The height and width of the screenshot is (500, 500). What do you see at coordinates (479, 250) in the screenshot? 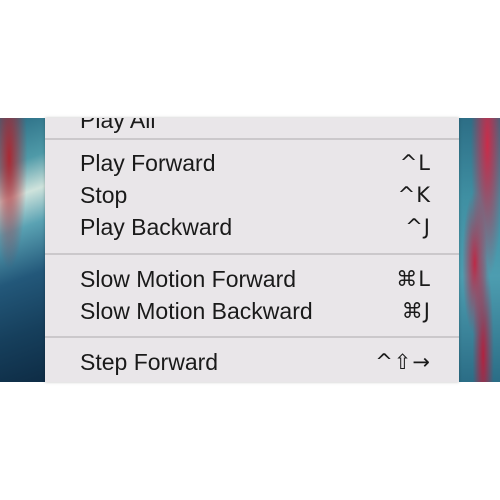
I see `wallpaper-right-strip` at bounding box center [479, 250].